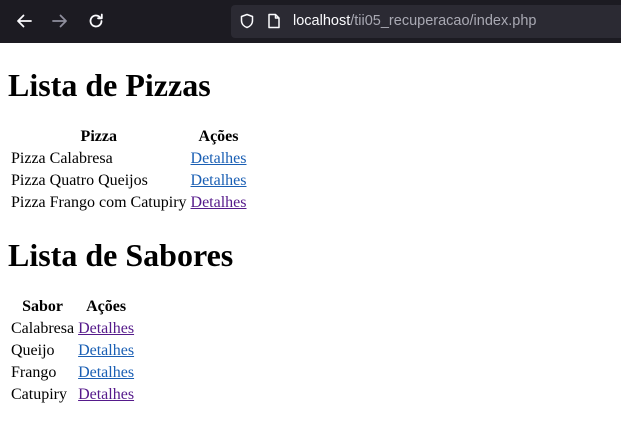 The height and width of the screenshot is (425, 621). Describe the element at coordinates (33, 350) in the screenshot. I see `sabor-name: Queijo` at that location.